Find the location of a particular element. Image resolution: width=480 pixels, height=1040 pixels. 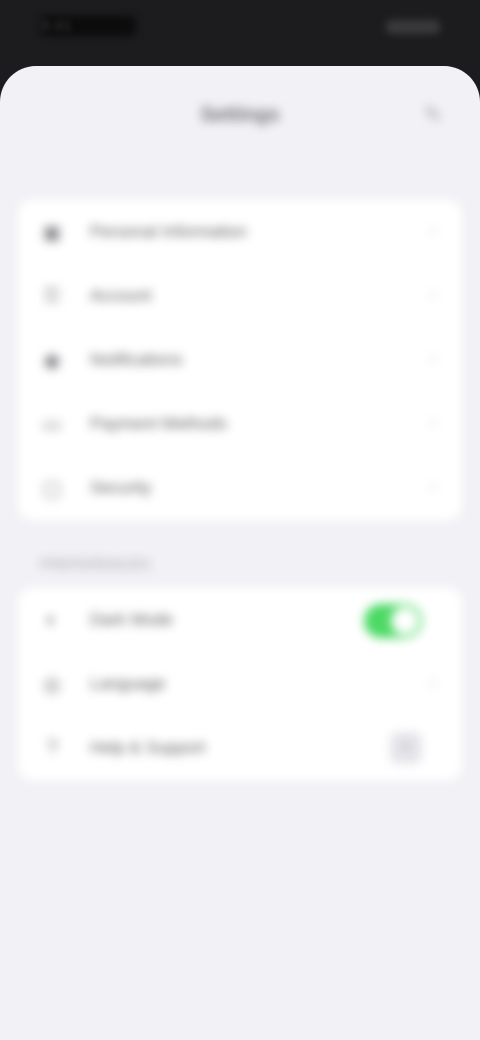

row-dark-mode: ◐ Dark Mode is located at coordinates (240, 620).